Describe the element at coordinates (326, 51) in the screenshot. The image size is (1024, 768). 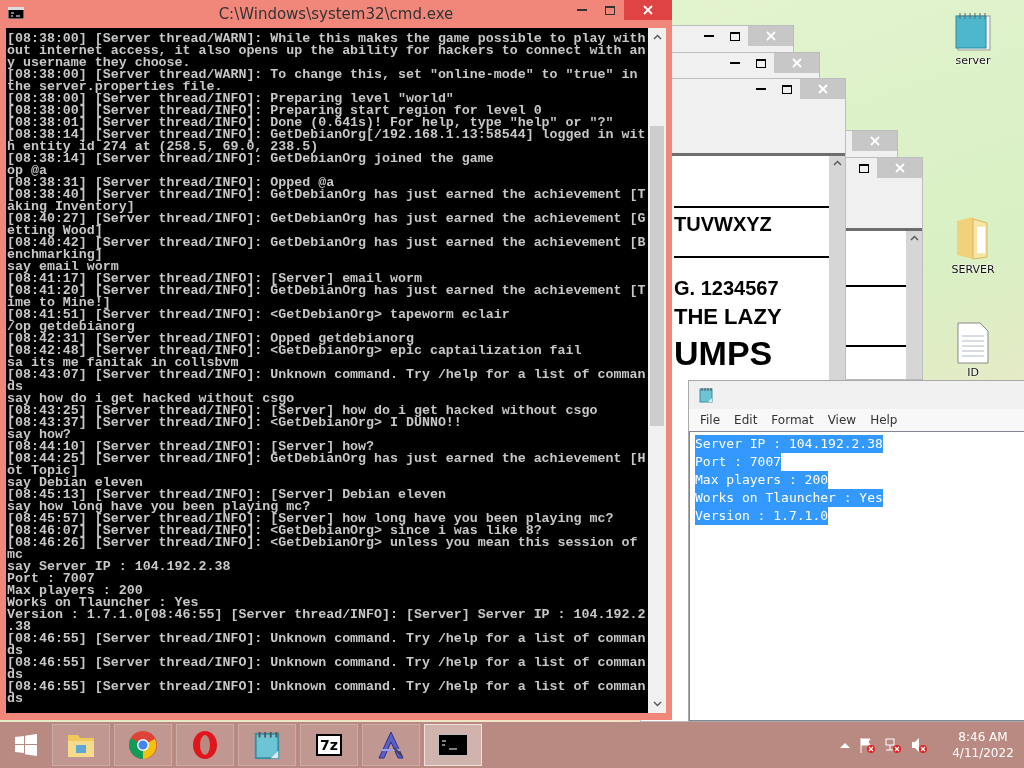
I see `console-line: out internet access, it also opens up the ability for hackers to connect with an` at that location.